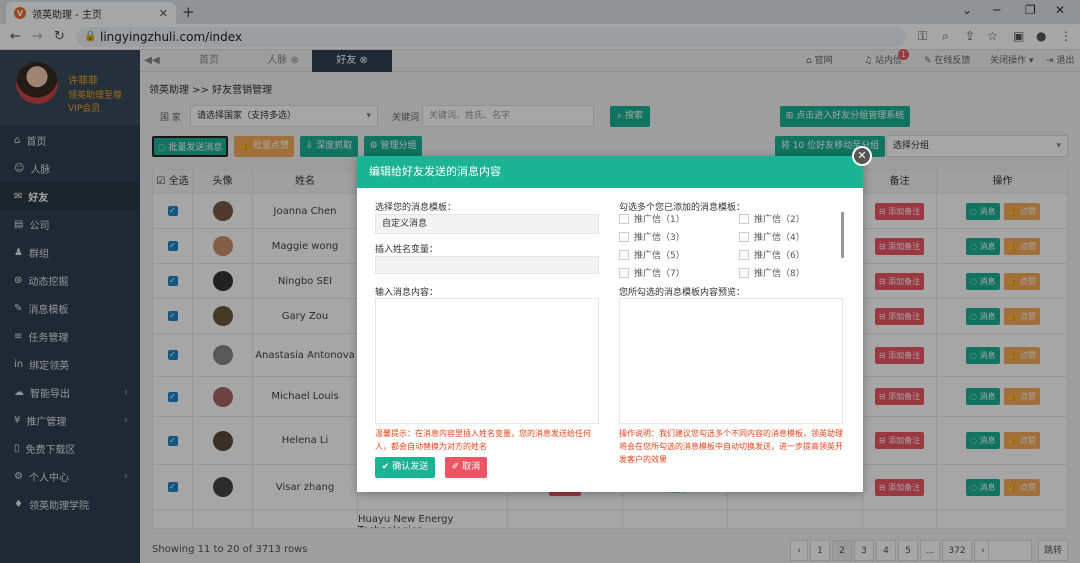  I want to click on template-label: 推广信（7）, so click(659, 274).